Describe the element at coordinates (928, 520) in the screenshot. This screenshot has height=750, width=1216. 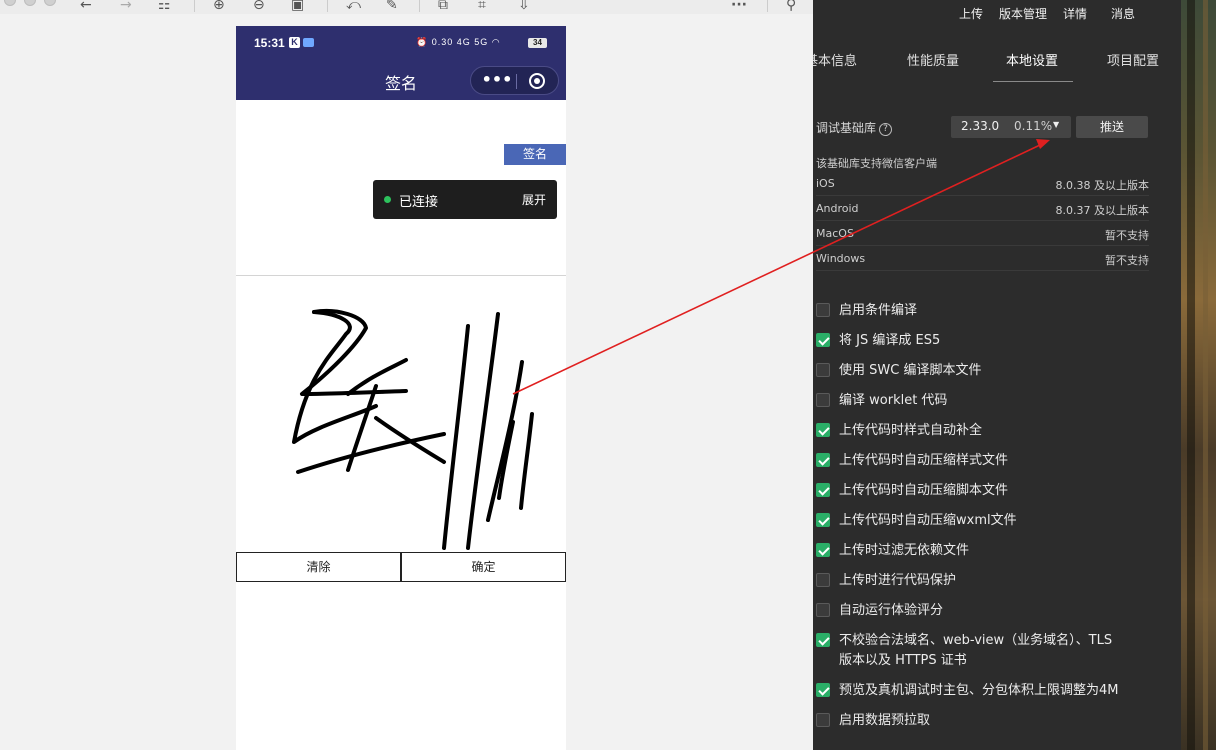
I see `option-label: 上传代码时自动压缩wxml文件` at that location.